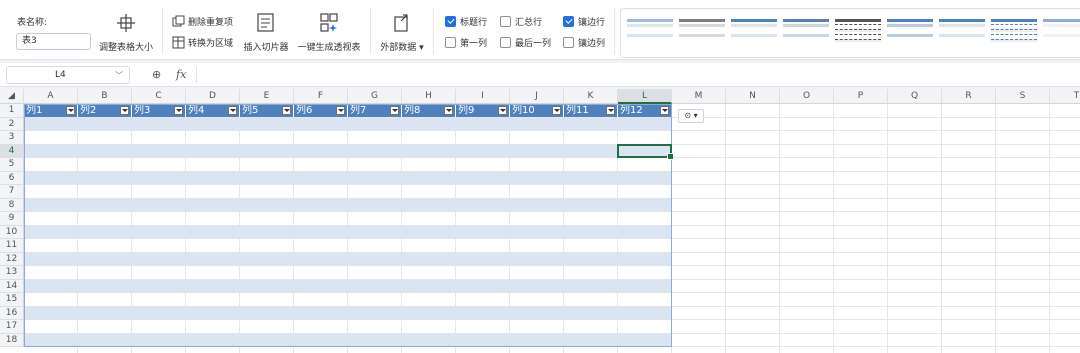 This screenshot has width=1080, height=353. Describe the element at coordinates (753, 96) in the screenshot. I see `column-header: N` at that location.